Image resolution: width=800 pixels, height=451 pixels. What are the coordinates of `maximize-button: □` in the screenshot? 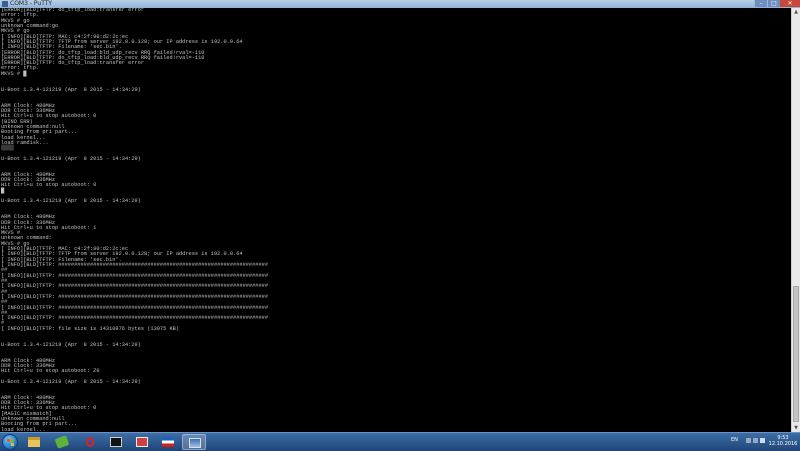 It's located at (773, 3).